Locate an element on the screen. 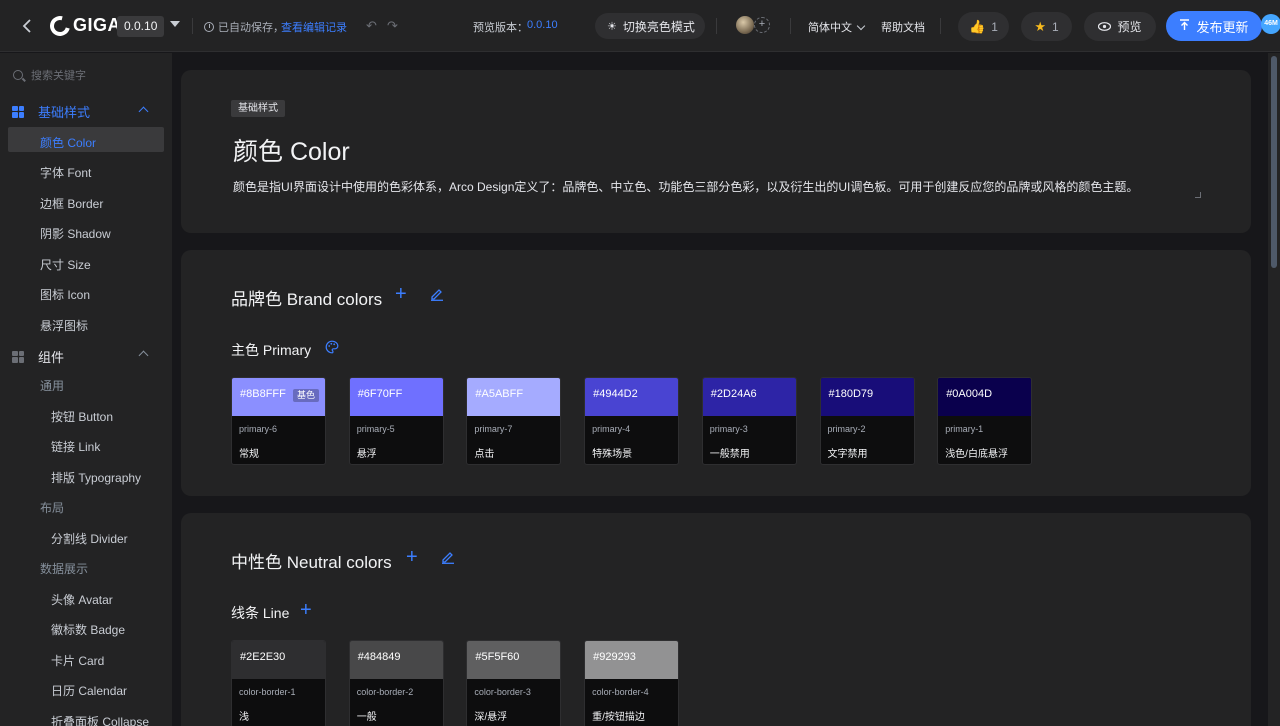  nav-group-components: 组件 is located at coordinates (38, 356).